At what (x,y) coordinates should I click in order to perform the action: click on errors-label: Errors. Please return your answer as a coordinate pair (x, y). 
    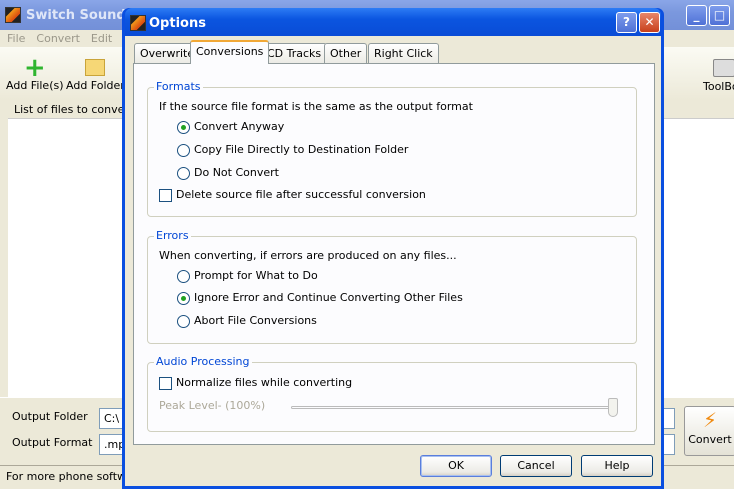
    Looking at the image, I should click on (172, 235).